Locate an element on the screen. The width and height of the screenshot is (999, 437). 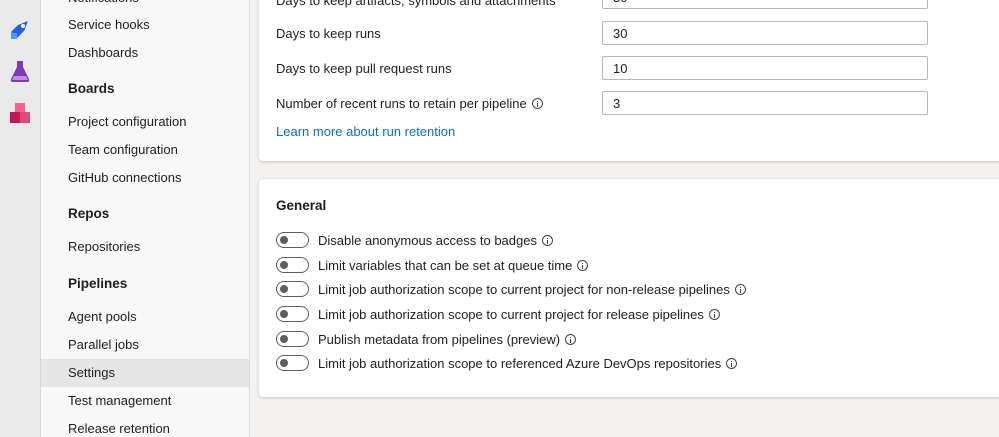
limit-variables-toggle is located at coordinates (292, 265).